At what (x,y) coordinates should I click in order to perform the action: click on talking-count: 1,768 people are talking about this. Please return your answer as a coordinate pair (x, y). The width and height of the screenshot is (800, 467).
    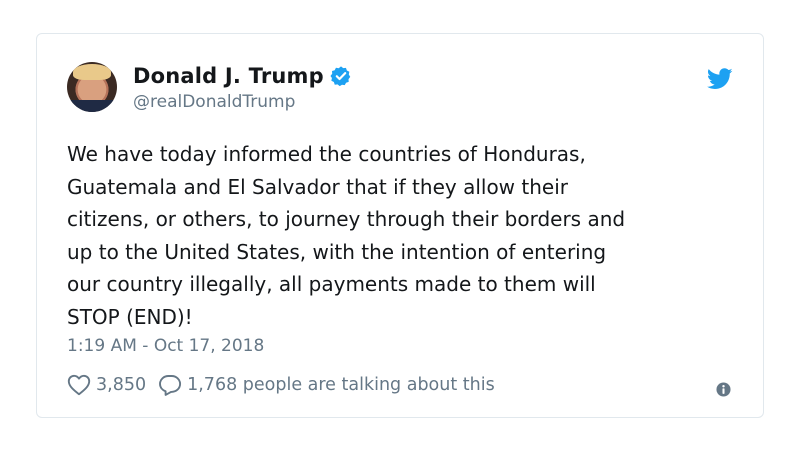
    Looking at the image, I should click on (341, 385).